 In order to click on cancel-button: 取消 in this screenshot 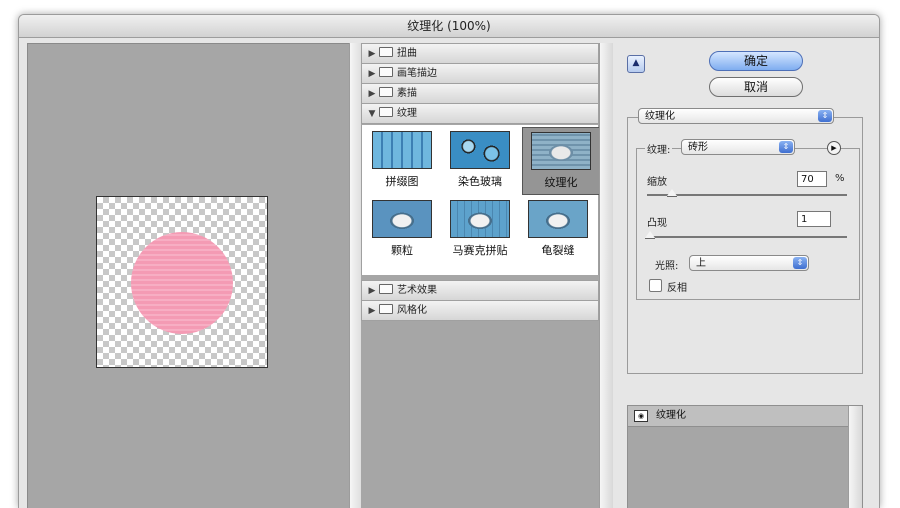, I will do `click(756, 87)`.